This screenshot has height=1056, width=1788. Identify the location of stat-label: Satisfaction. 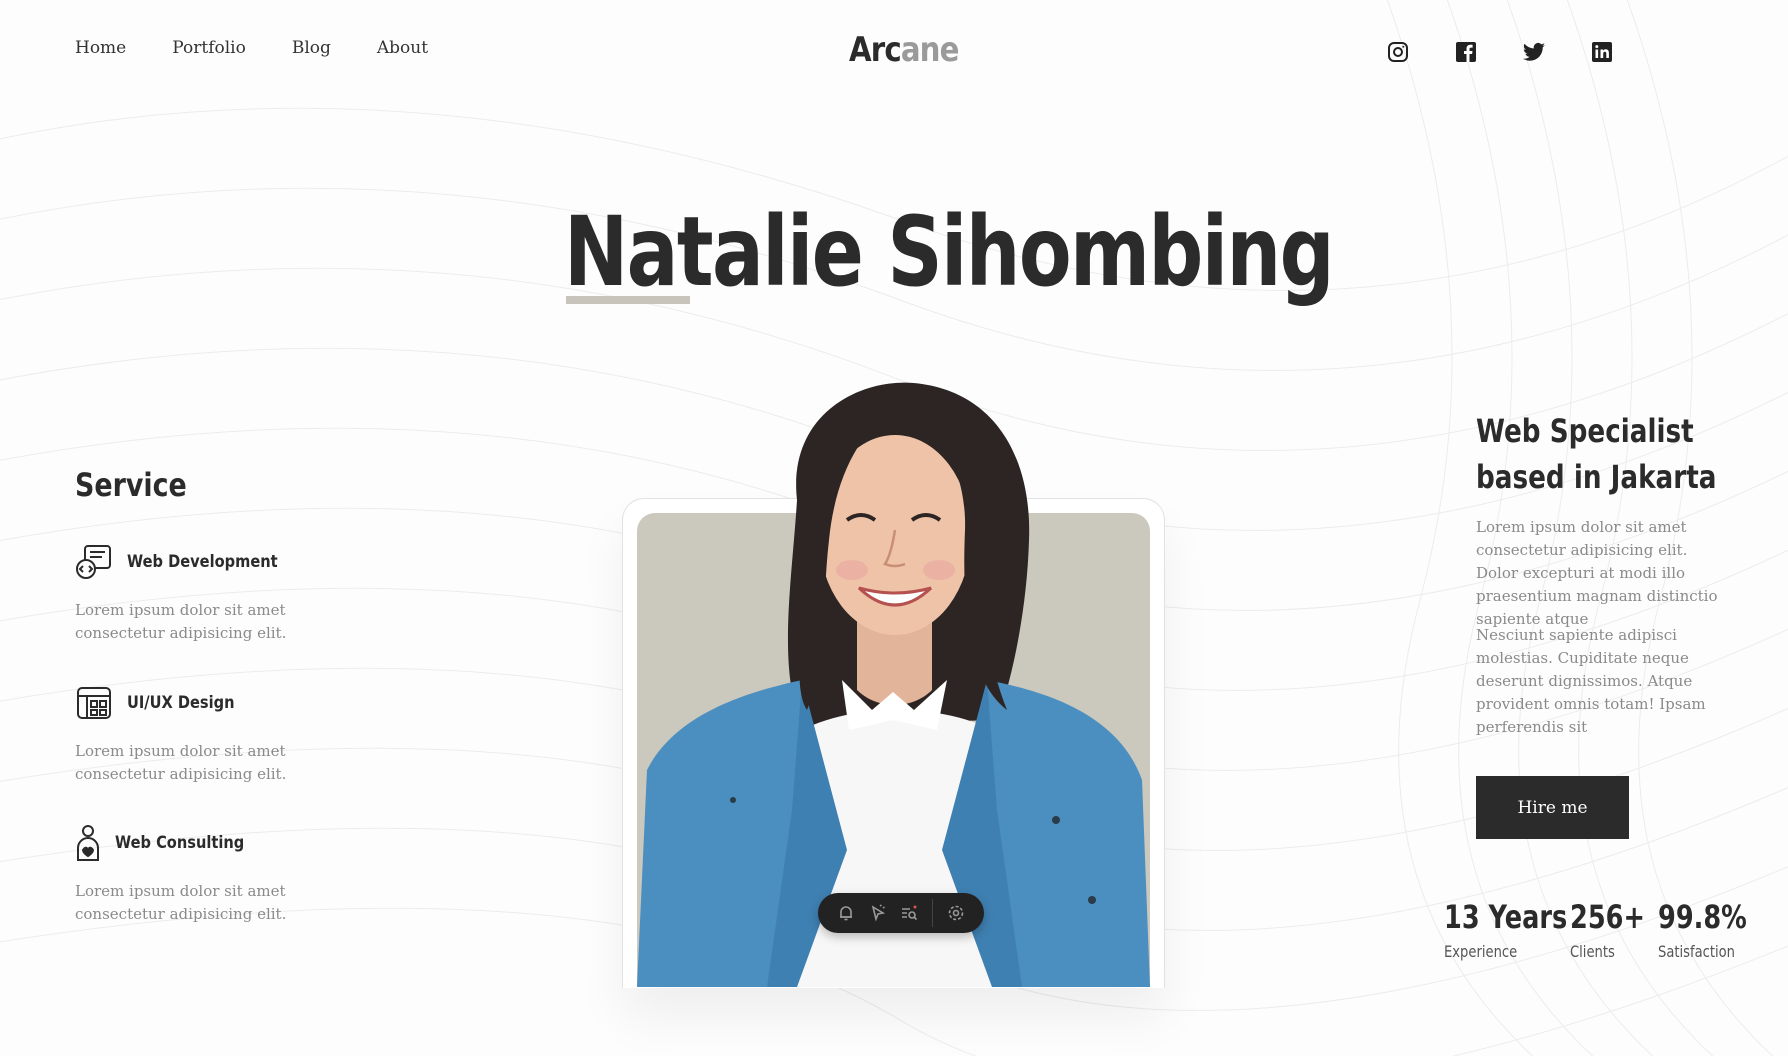
(1697, 951).